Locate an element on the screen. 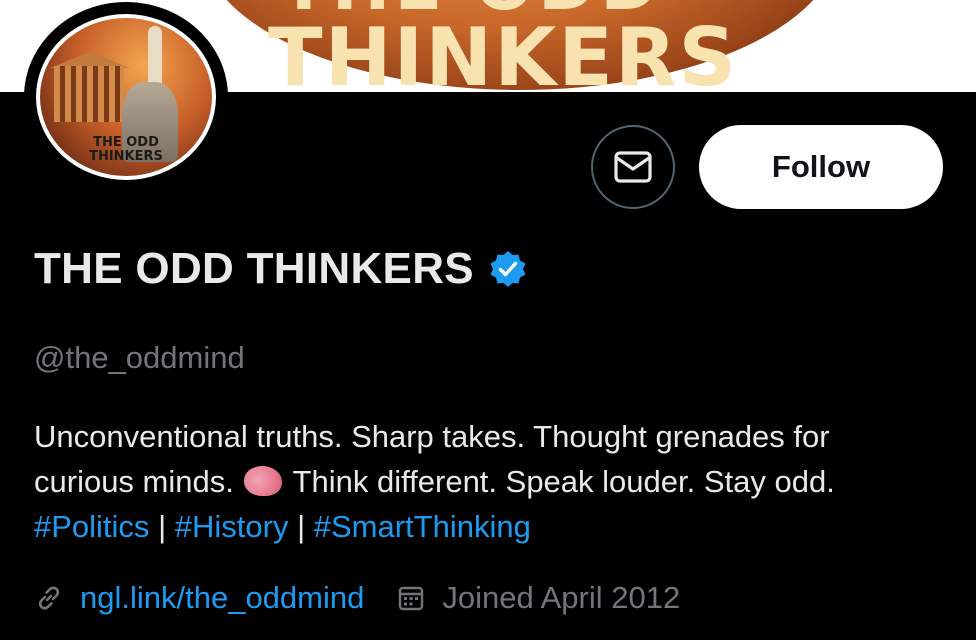  calendar-icon is located at coordinates (411, 598).